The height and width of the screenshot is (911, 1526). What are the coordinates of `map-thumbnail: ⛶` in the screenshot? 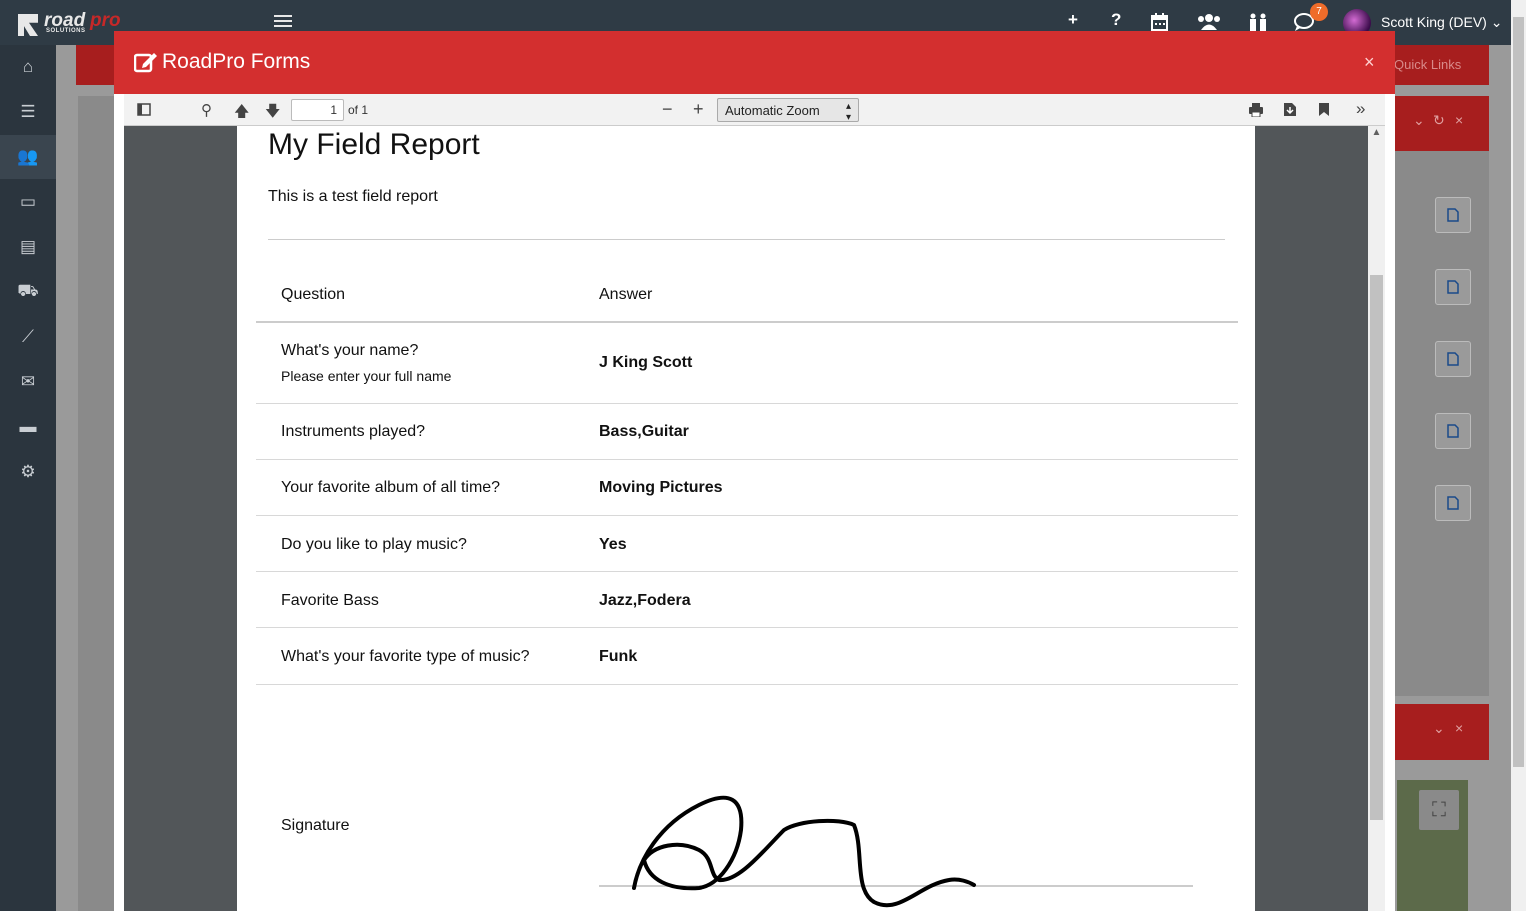 It's located at (1432, 845).